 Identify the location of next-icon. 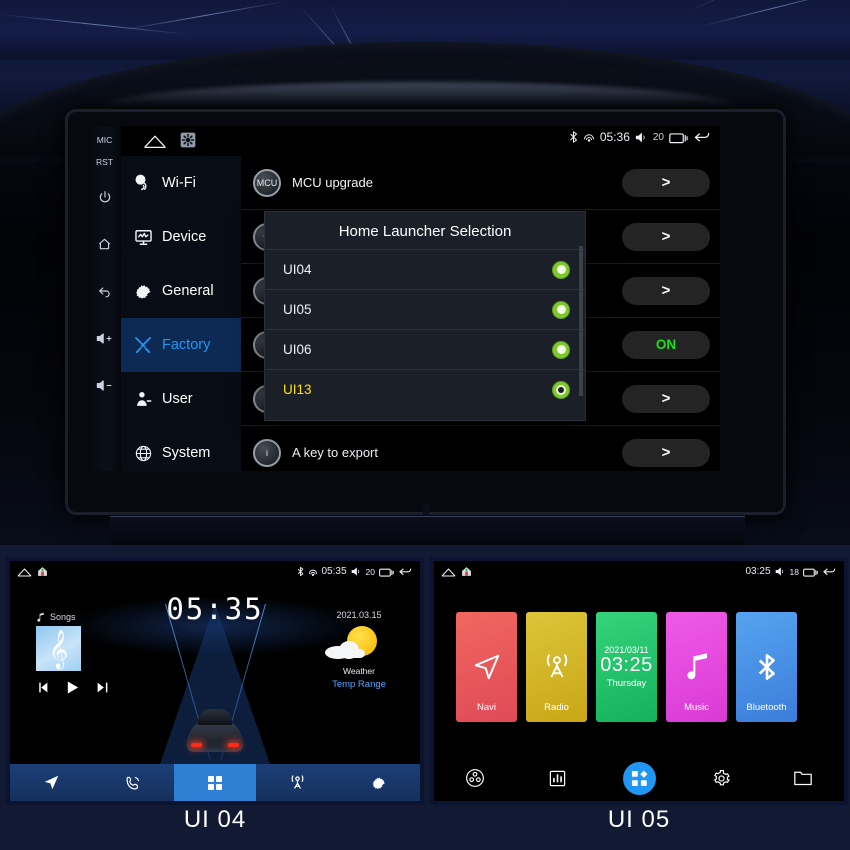
(102, 687).